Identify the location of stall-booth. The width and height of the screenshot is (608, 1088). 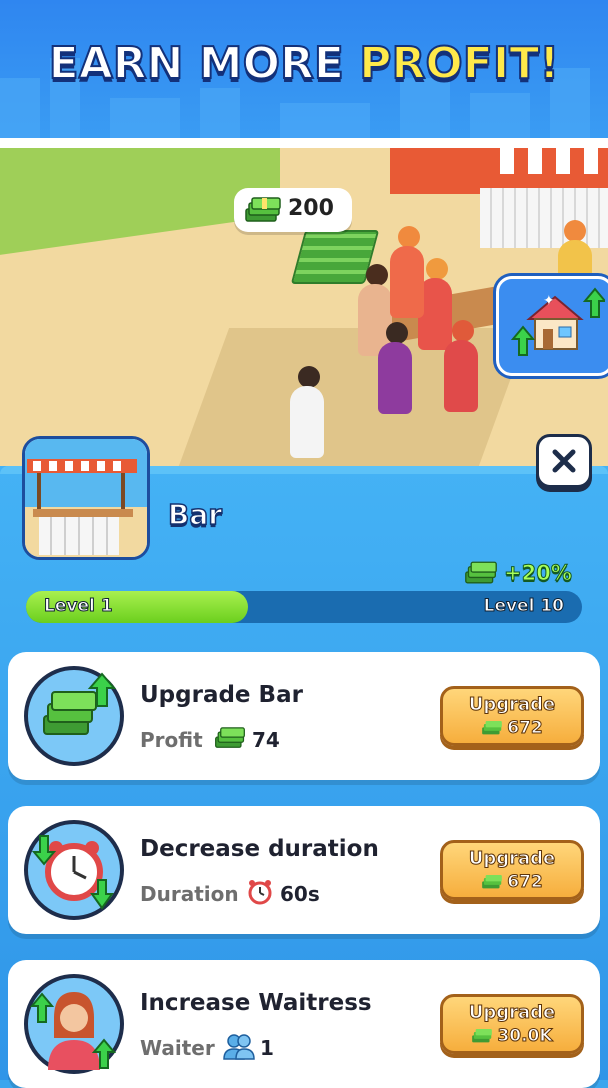
(544, 218).